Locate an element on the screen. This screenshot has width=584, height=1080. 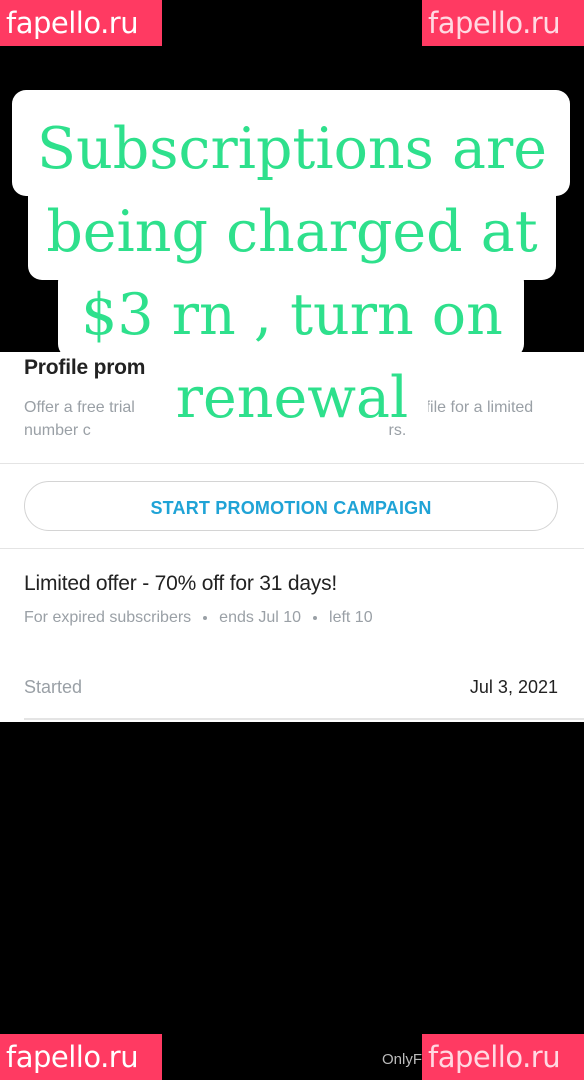
offer-title: Limited offer - 70% off for 31 days! is located at coordinates (181, 583).